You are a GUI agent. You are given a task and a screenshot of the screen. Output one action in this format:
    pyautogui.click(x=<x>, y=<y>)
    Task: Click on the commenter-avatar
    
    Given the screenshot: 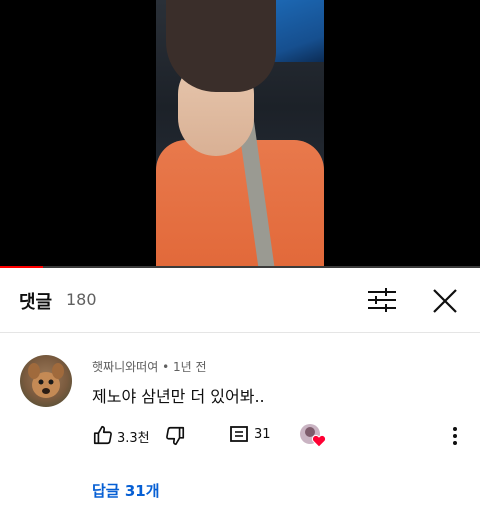 What is the action you would take?
    pyautogui.click(x=46, y=381)
    